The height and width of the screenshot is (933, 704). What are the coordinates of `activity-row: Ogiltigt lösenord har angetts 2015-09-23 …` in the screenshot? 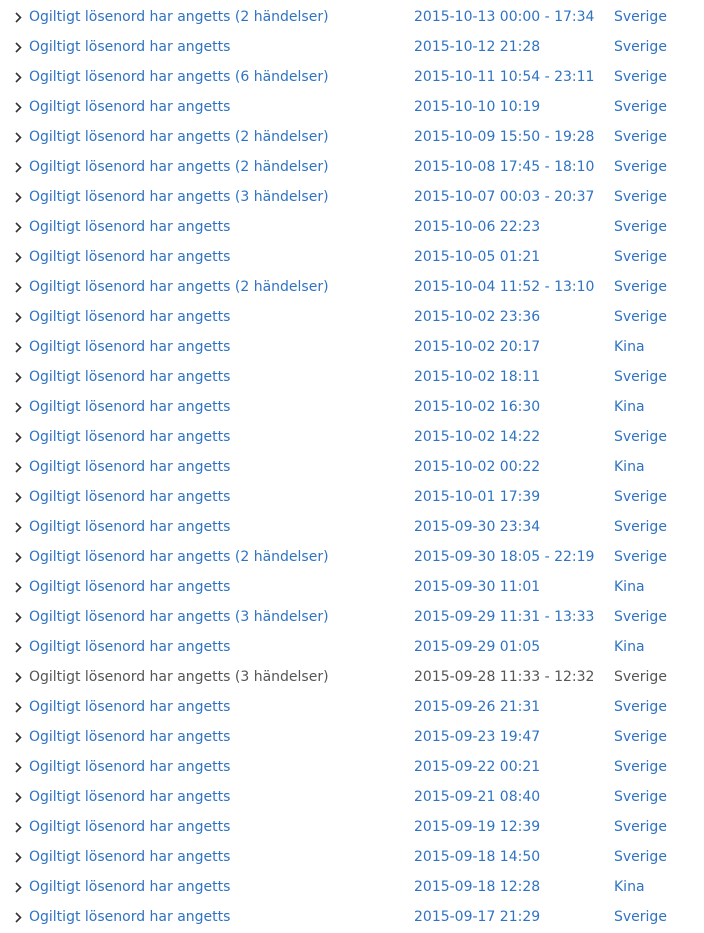 It's located at (352, 737).